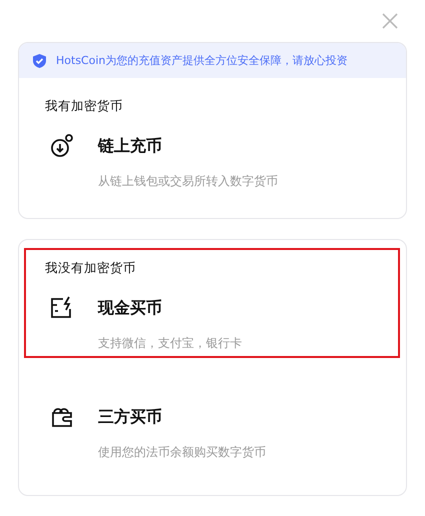 The image size is (425, 516). Describe the element at coordinates (212, 152) in the screenshot. I see `payment-option: 链上充币 从链上钱包或交易所转入数字货币` at that location.